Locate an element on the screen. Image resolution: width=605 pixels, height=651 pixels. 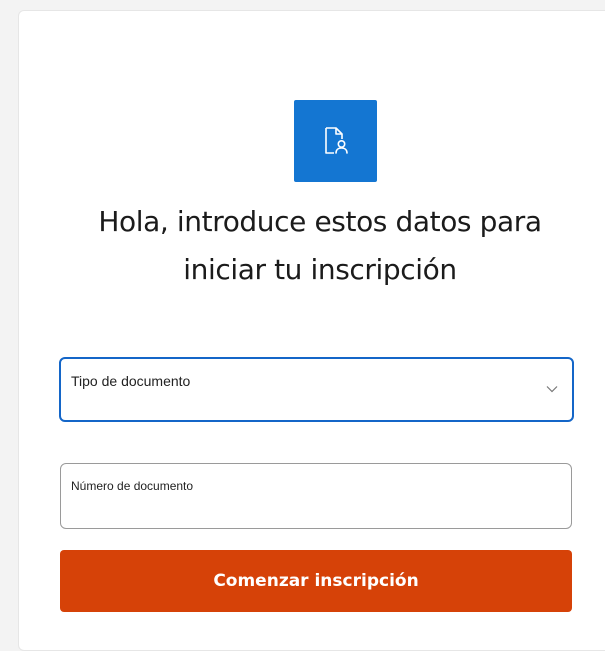
chevron-down-icon is located at coordinates (552, 389).